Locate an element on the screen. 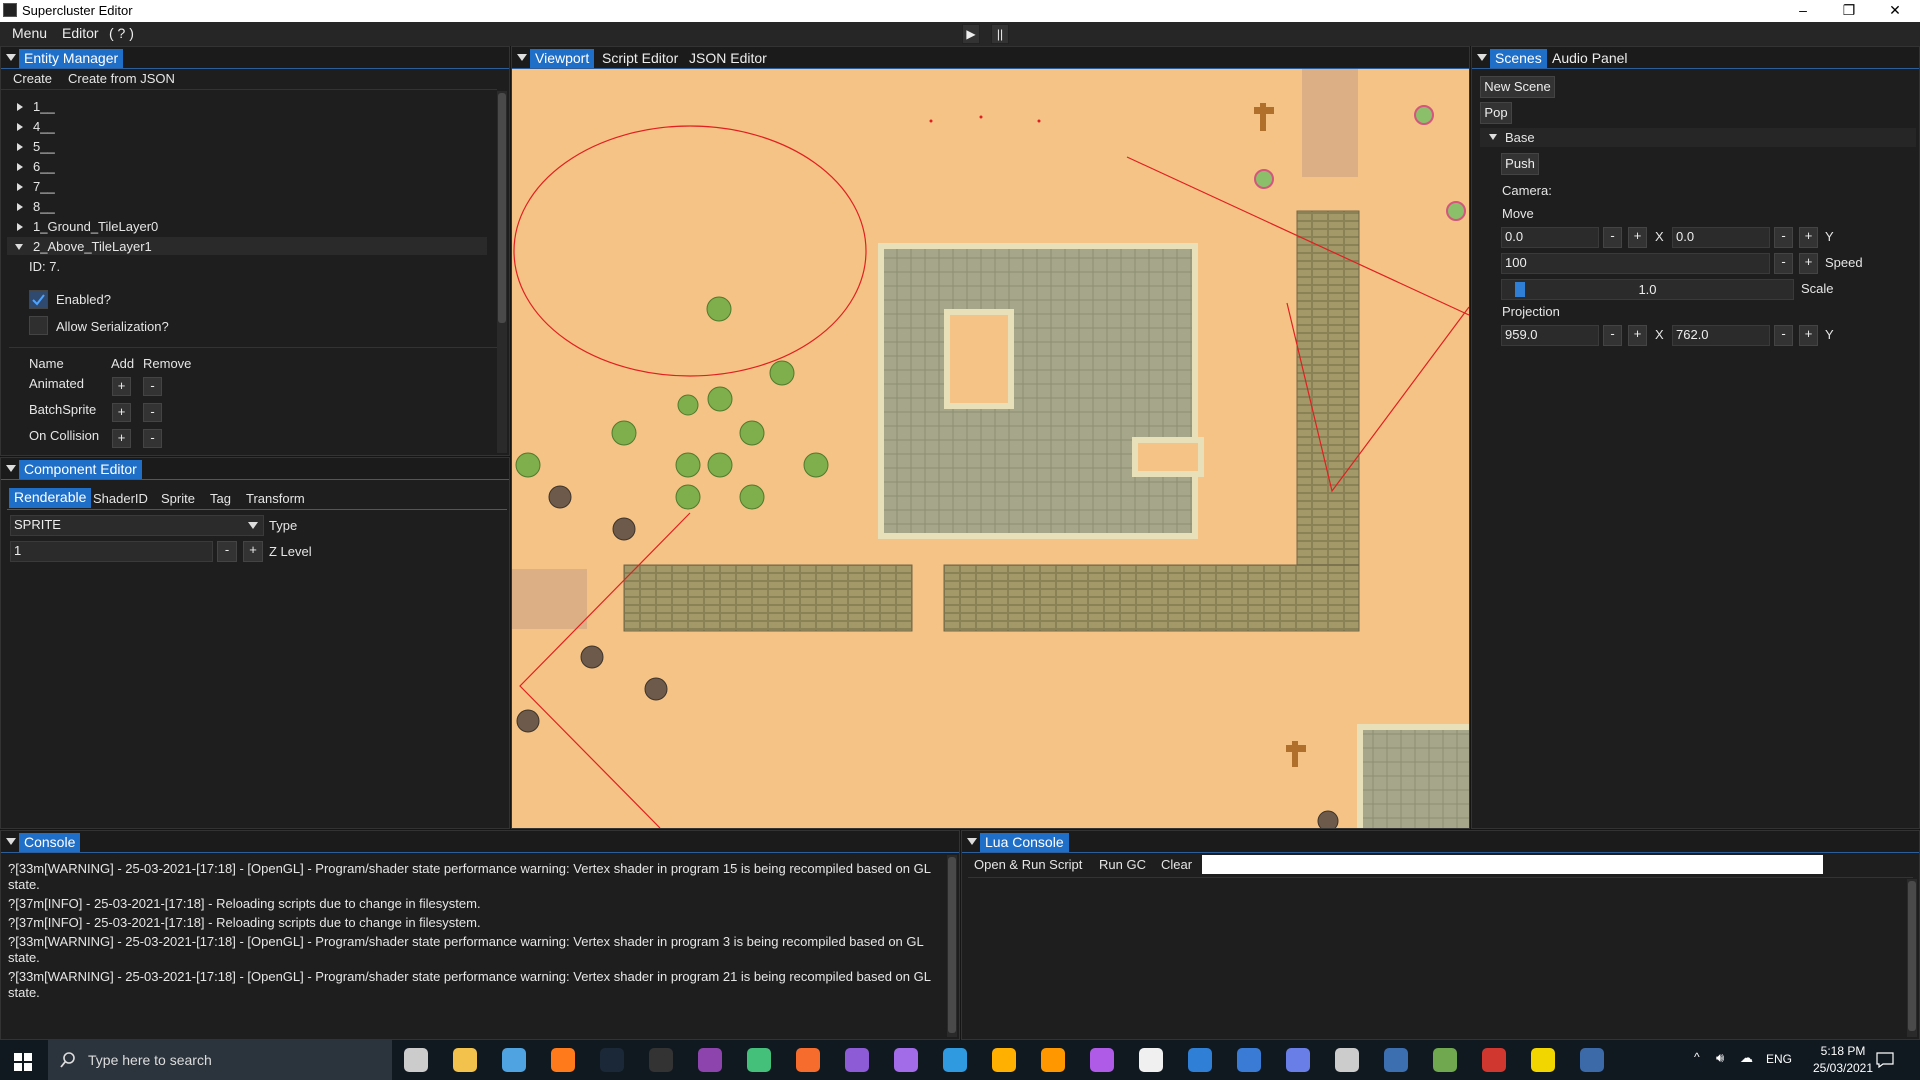  language-indicator: ENG is located at coordinates (1779, 1059).